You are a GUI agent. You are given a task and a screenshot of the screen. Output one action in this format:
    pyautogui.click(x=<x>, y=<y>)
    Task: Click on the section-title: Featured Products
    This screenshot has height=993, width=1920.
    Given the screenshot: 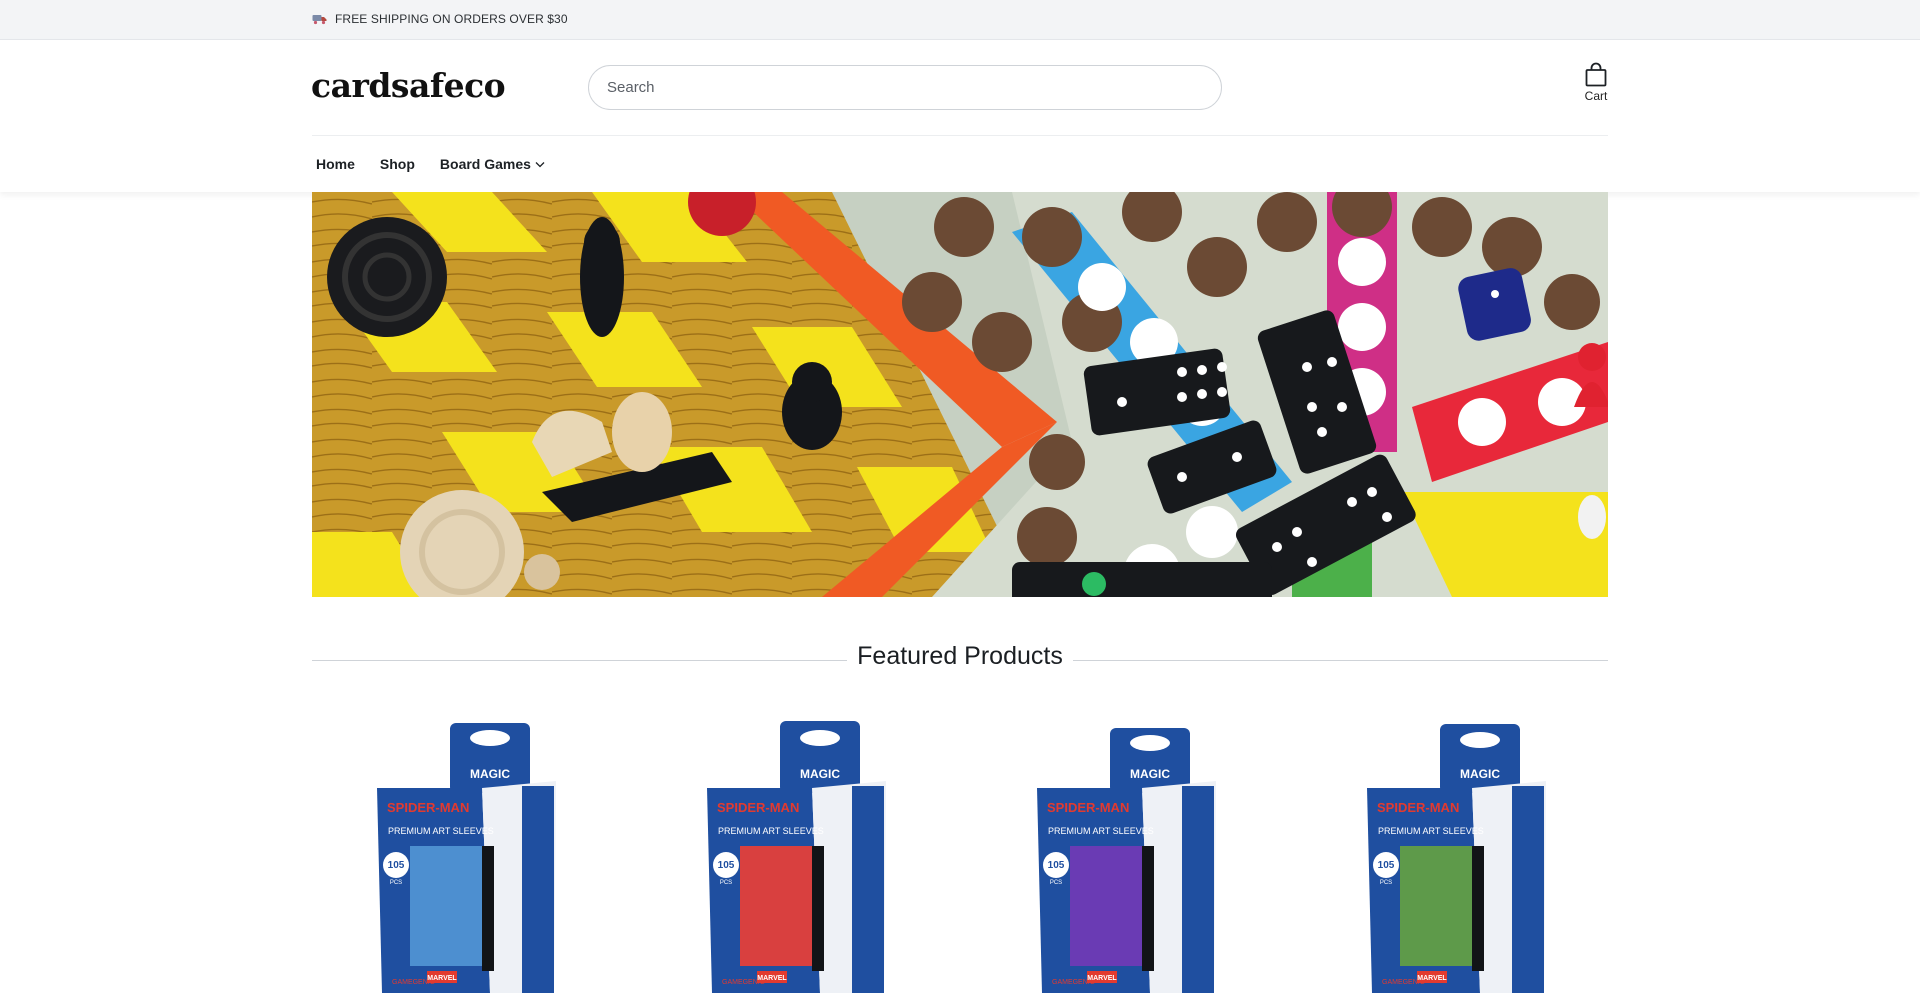 What is the action you would take?
    pyautogui.click(x=960, y=656)
    